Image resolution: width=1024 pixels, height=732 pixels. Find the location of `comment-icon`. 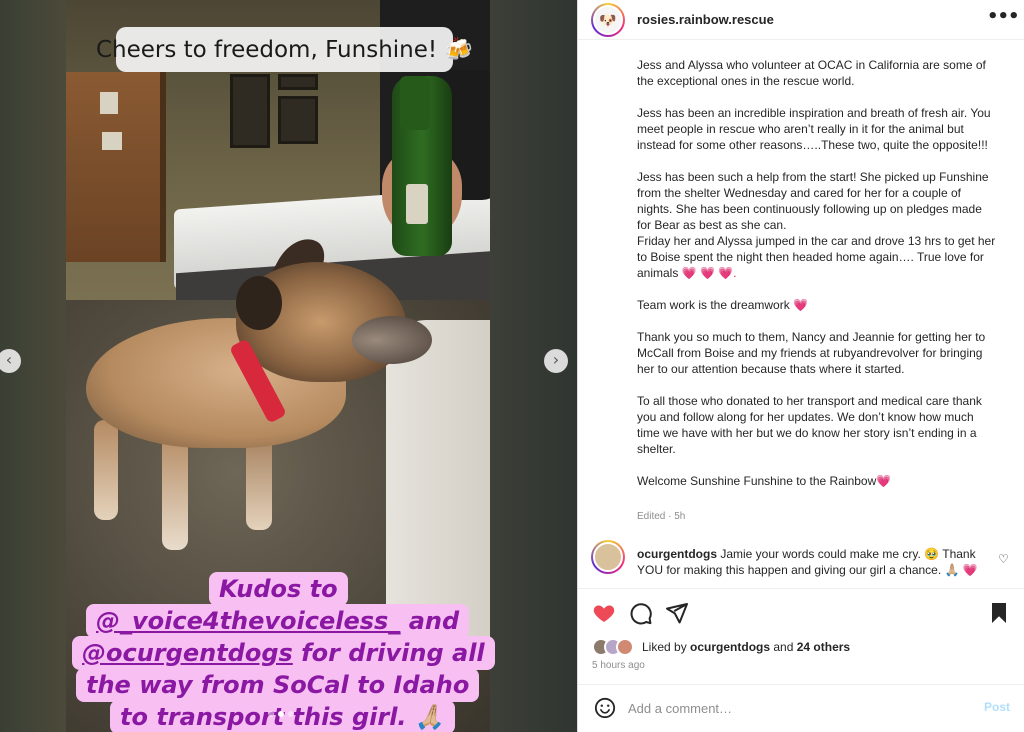

comment-icon is located at coordinates (641, 613).